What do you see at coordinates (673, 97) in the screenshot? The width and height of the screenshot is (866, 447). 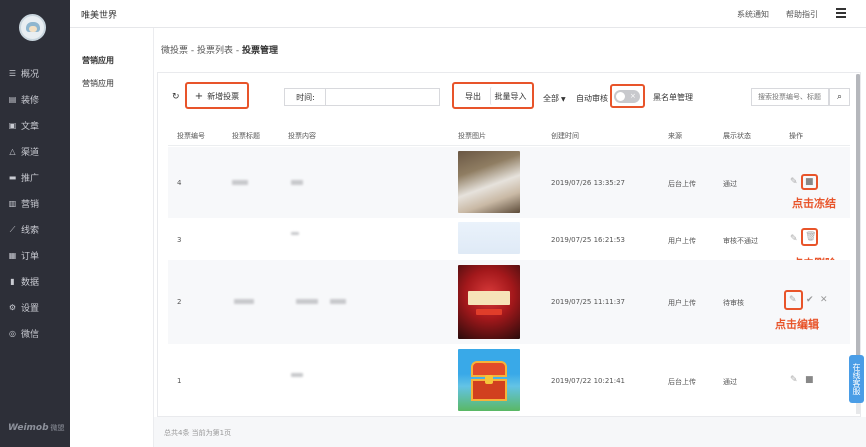 I see `blacklist-button: 黑名单管理` at bounding box center [673, 97].